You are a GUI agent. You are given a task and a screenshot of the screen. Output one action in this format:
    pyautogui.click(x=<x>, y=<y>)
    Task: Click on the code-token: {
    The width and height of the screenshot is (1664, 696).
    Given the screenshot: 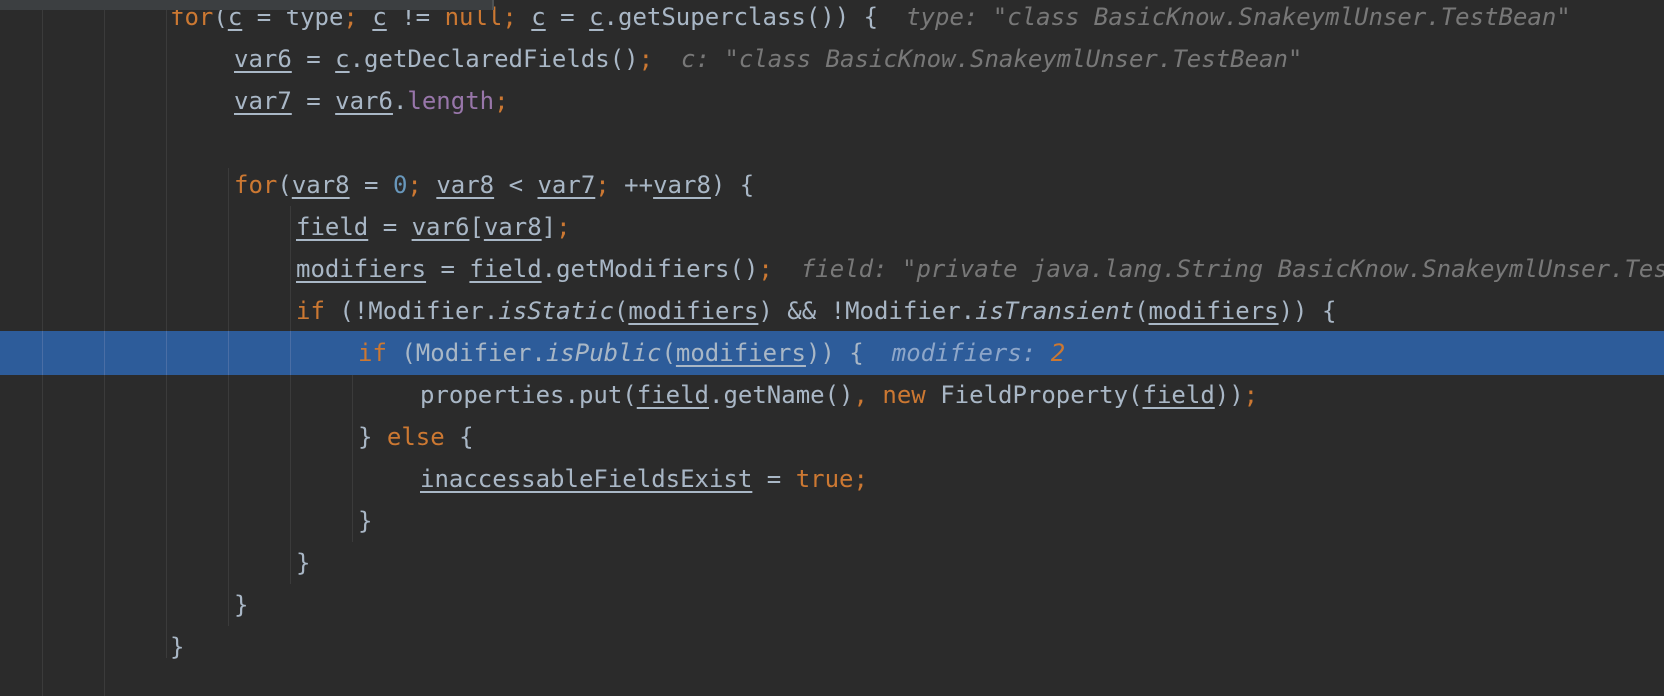 What is the action you would take?
    pyautogui.click(x=459, y=437)
    